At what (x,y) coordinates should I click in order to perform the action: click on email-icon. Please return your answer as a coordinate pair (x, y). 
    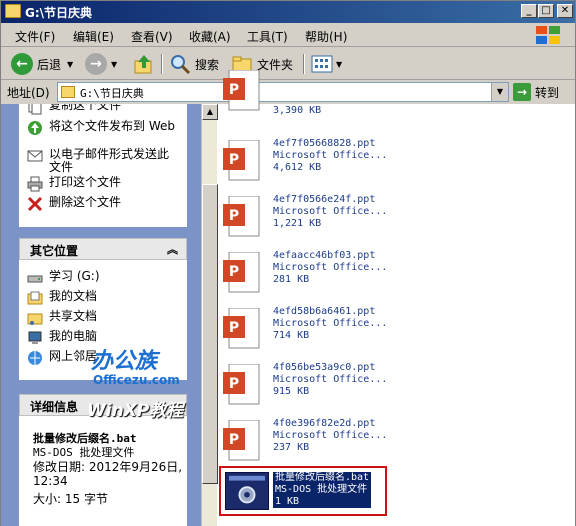
    Looking at the image, I should click on (35, 156).